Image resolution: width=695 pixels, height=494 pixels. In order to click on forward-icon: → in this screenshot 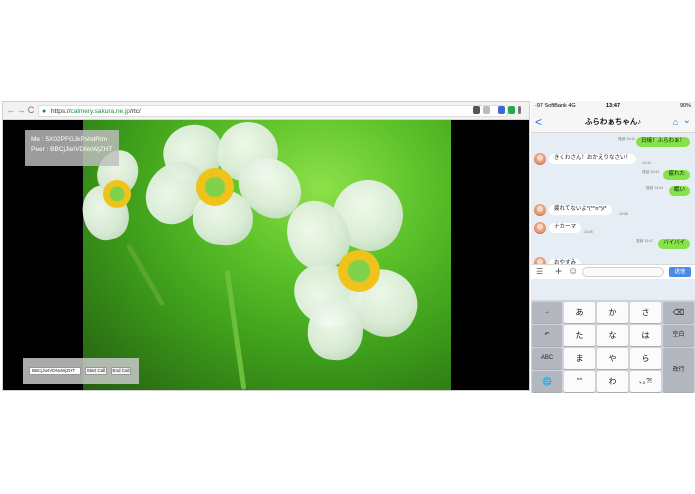, I will do `click(21, 110)`.